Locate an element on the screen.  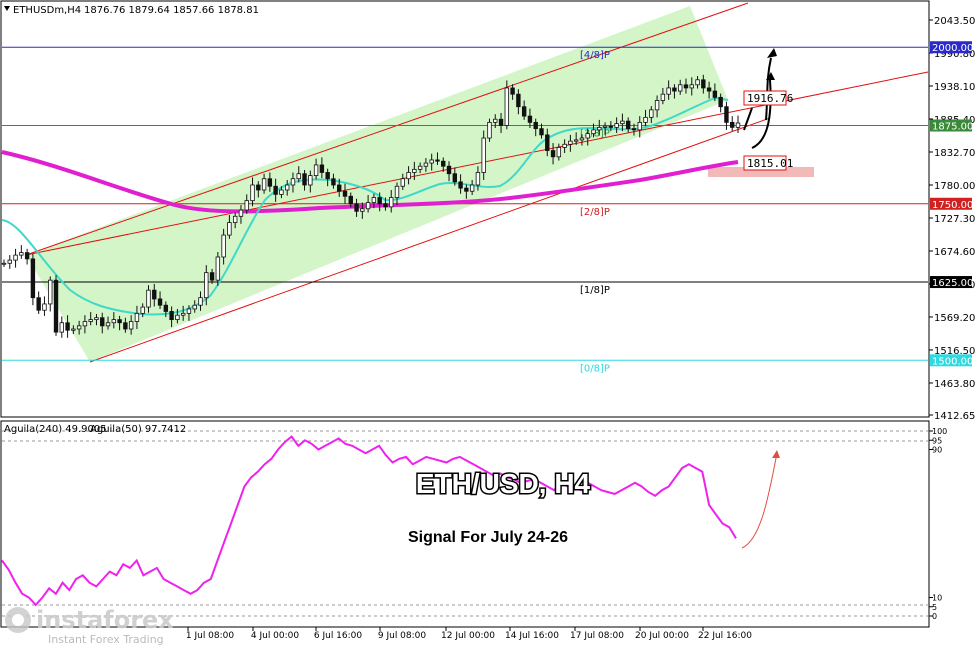
price-tick-label: 1674.60 is located at coordinates (954, 252).